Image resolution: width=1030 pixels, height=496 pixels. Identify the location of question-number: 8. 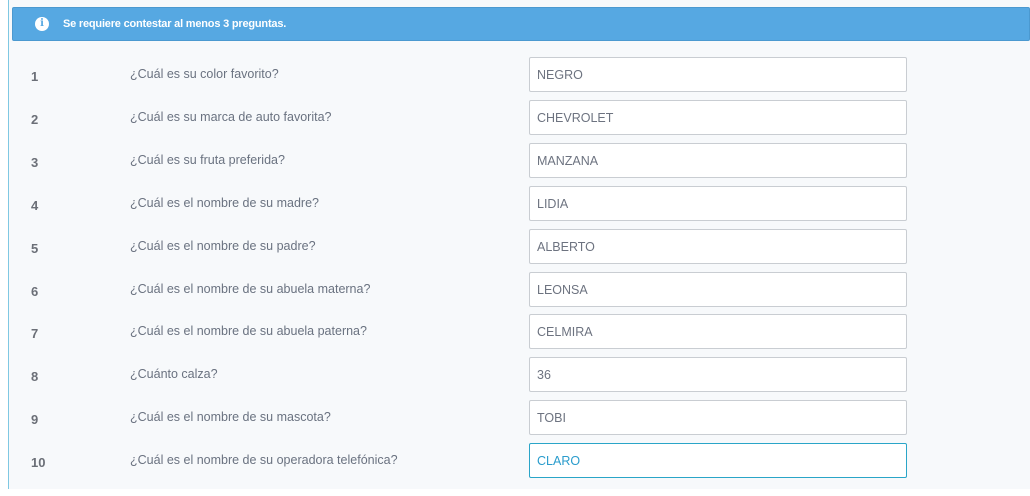
(35, 376).